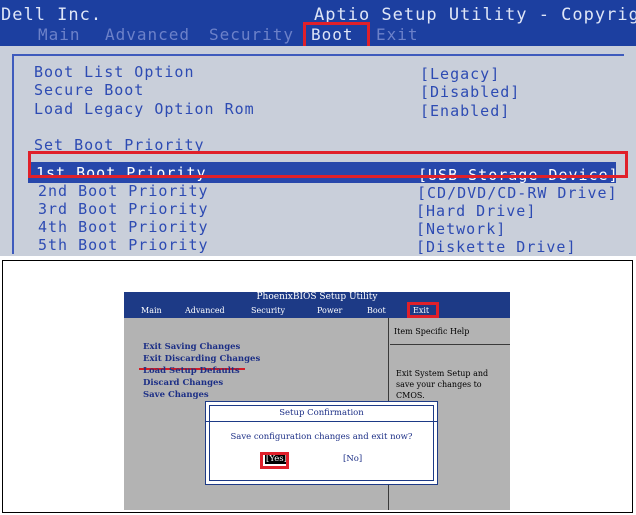 This screenshot has width=636, height=515. What do you see at coordinates (151, 310) in the screenshot?
I see `menu-main: Main` at bounding box center [151, 310].